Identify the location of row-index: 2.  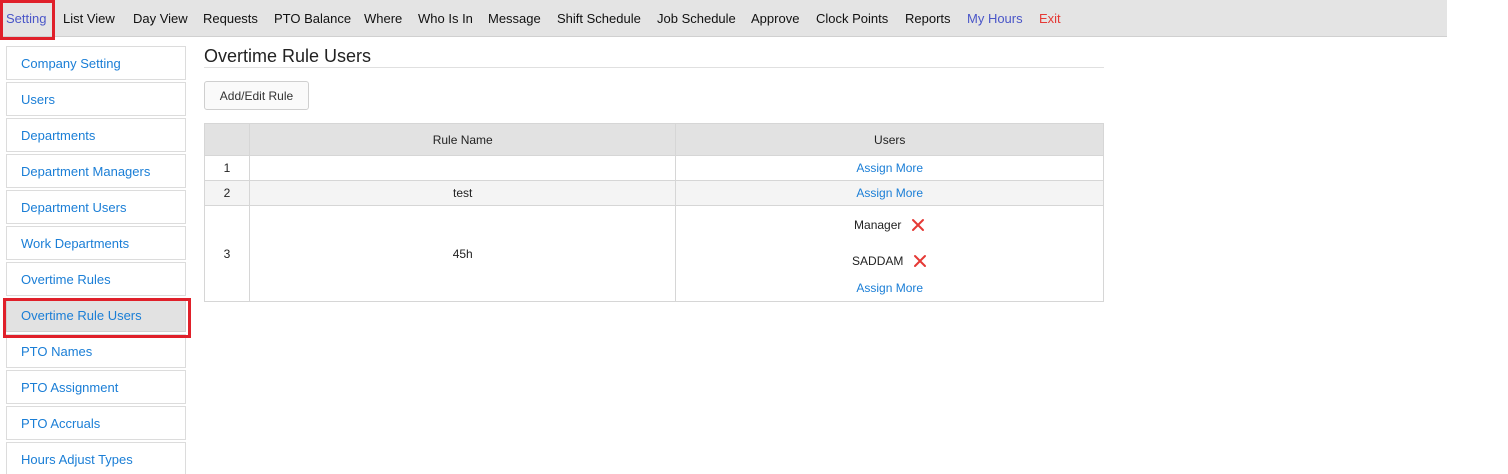
(227, 193).